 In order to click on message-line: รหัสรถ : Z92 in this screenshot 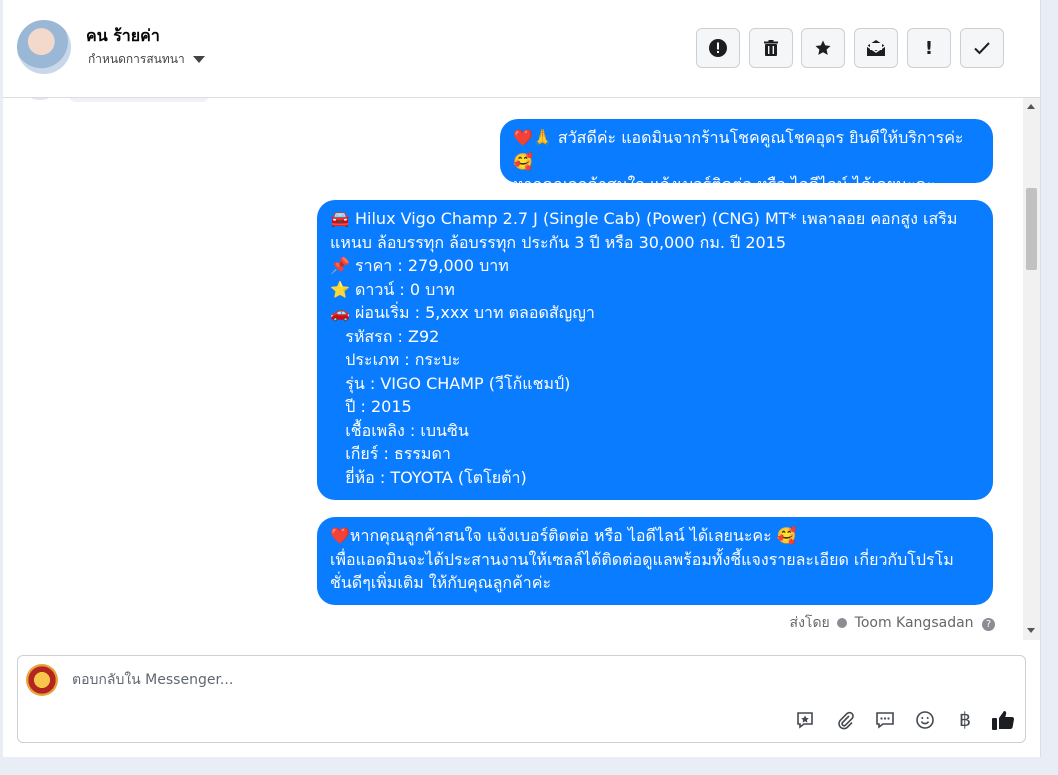, I will do `click(385, 336)`.